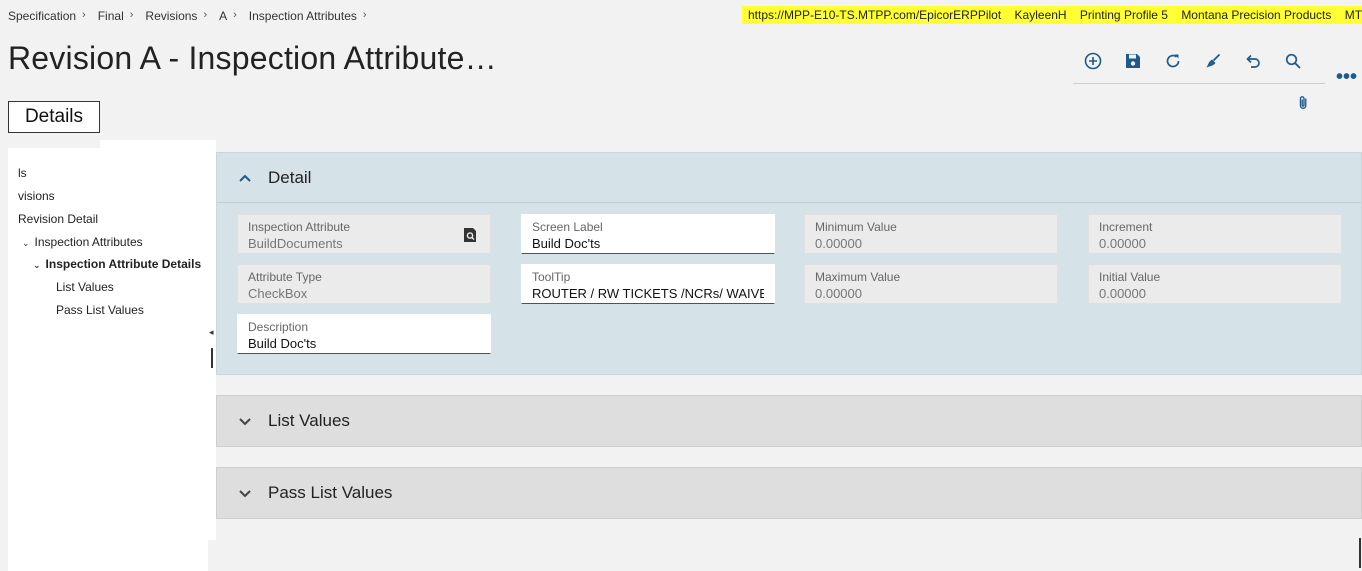 The height and width of the screenshot is (571, 1362). I want to click on list-values-panel: List Values, so click(789, 421).